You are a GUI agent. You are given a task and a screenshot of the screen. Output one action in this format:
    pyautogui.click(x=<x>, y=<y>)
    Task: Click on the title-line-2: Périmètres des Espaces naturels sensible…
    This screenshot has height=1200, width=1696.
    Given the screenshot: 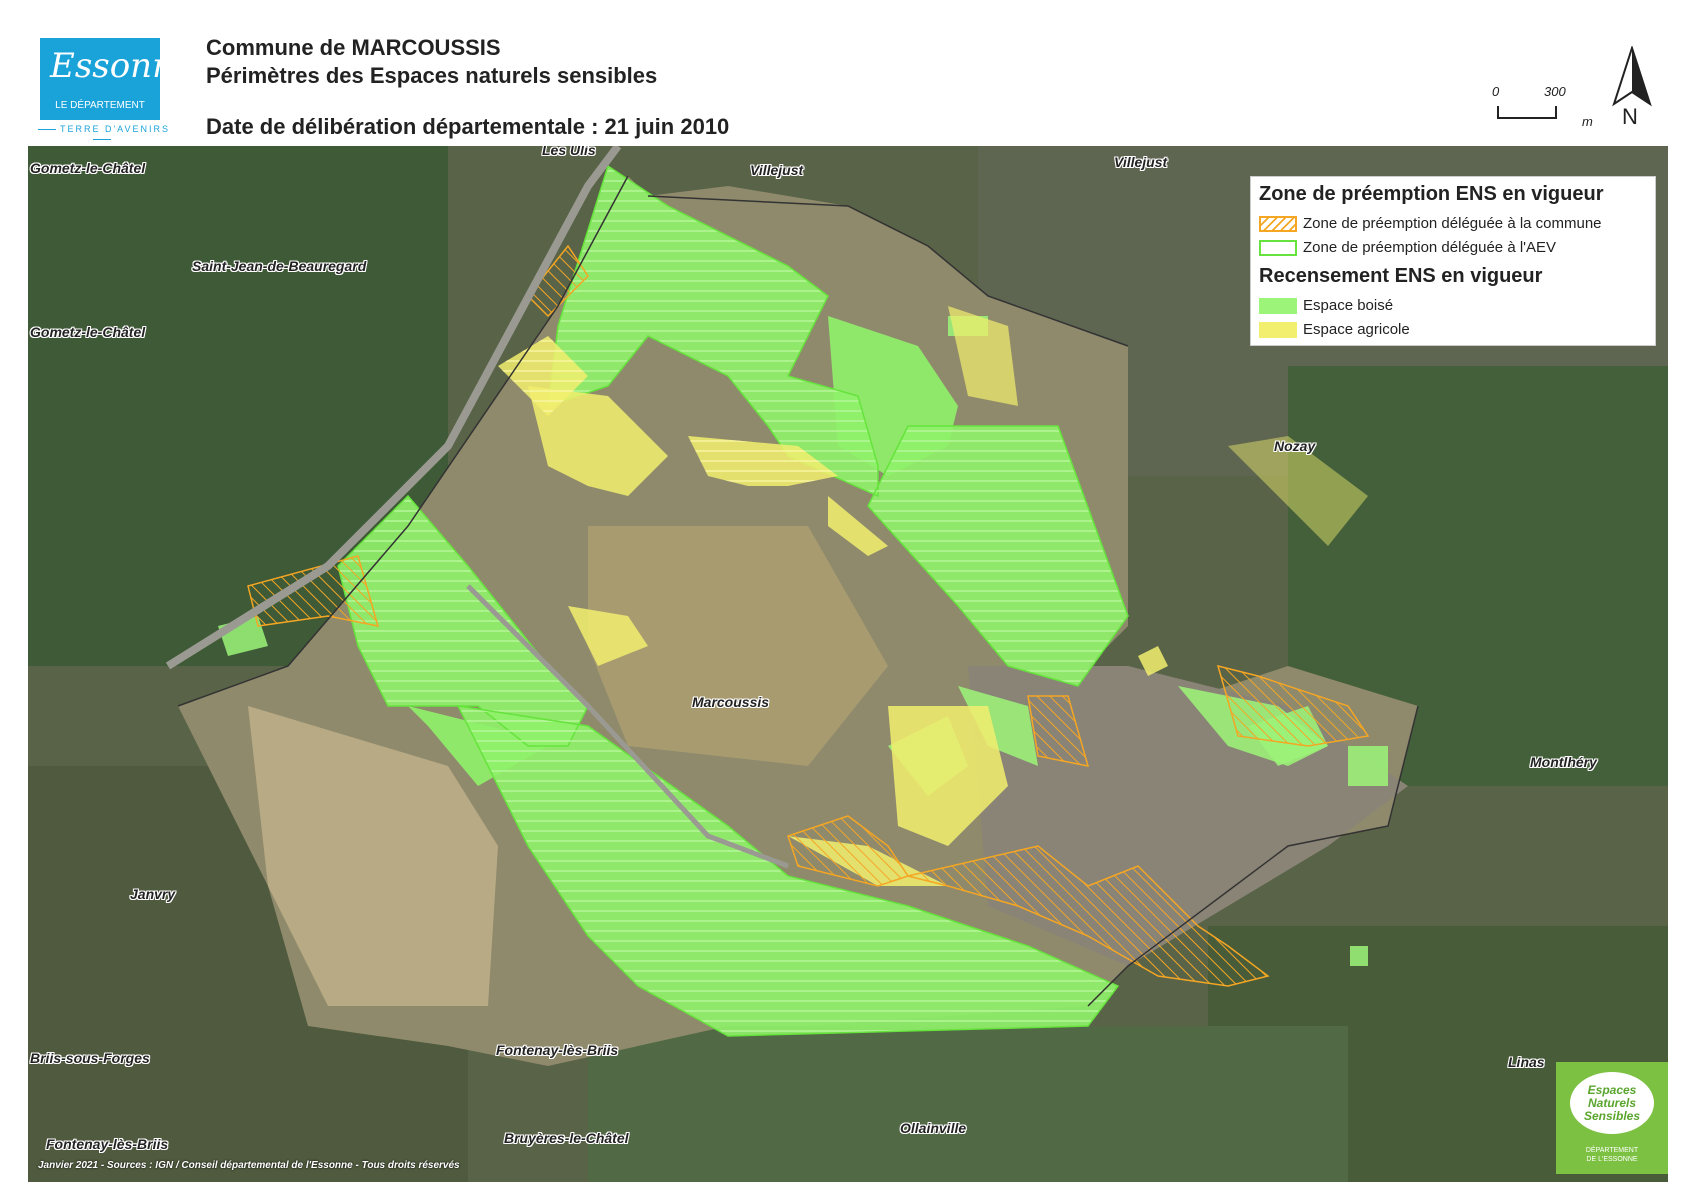 What is the action you would take?
    pyautogui.click(x=432, y=75)
    